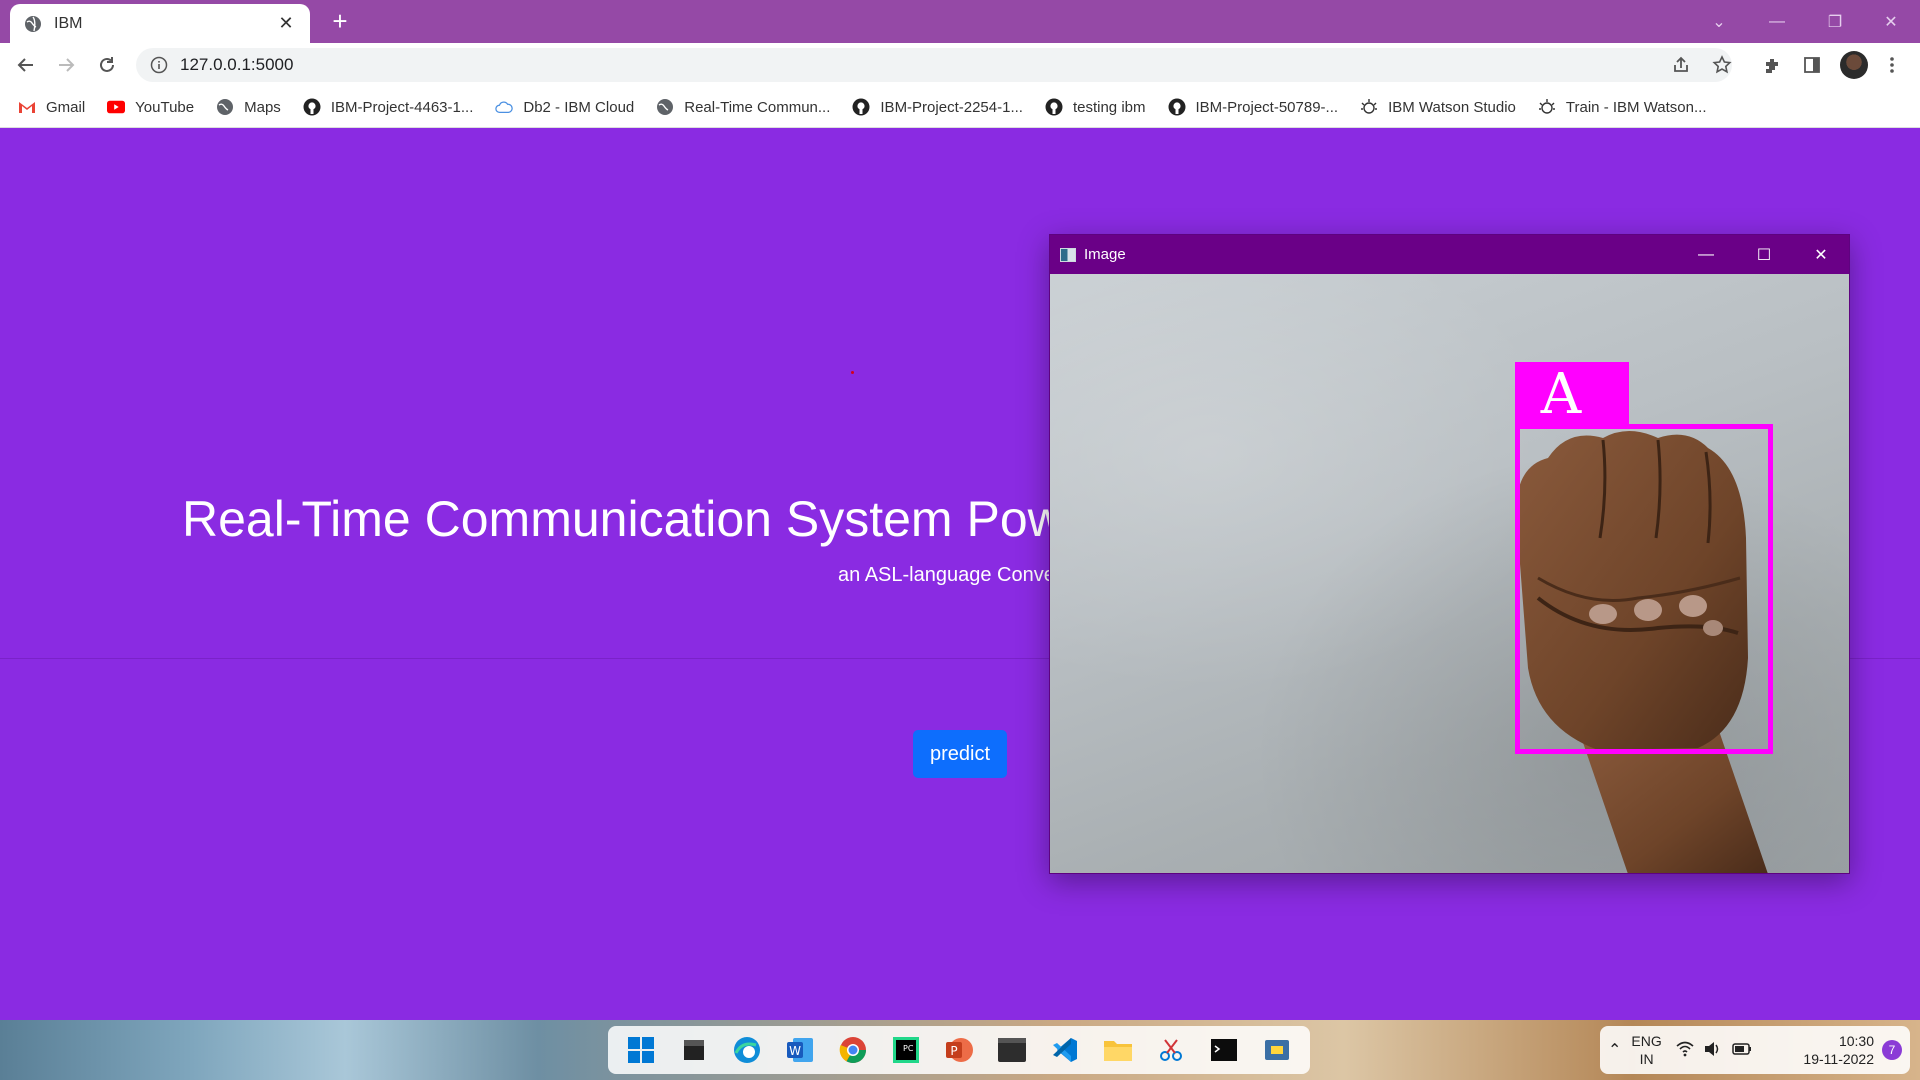 The image size is (1920, 1080). I want to click on svg-text: W, so click(795, 1051).